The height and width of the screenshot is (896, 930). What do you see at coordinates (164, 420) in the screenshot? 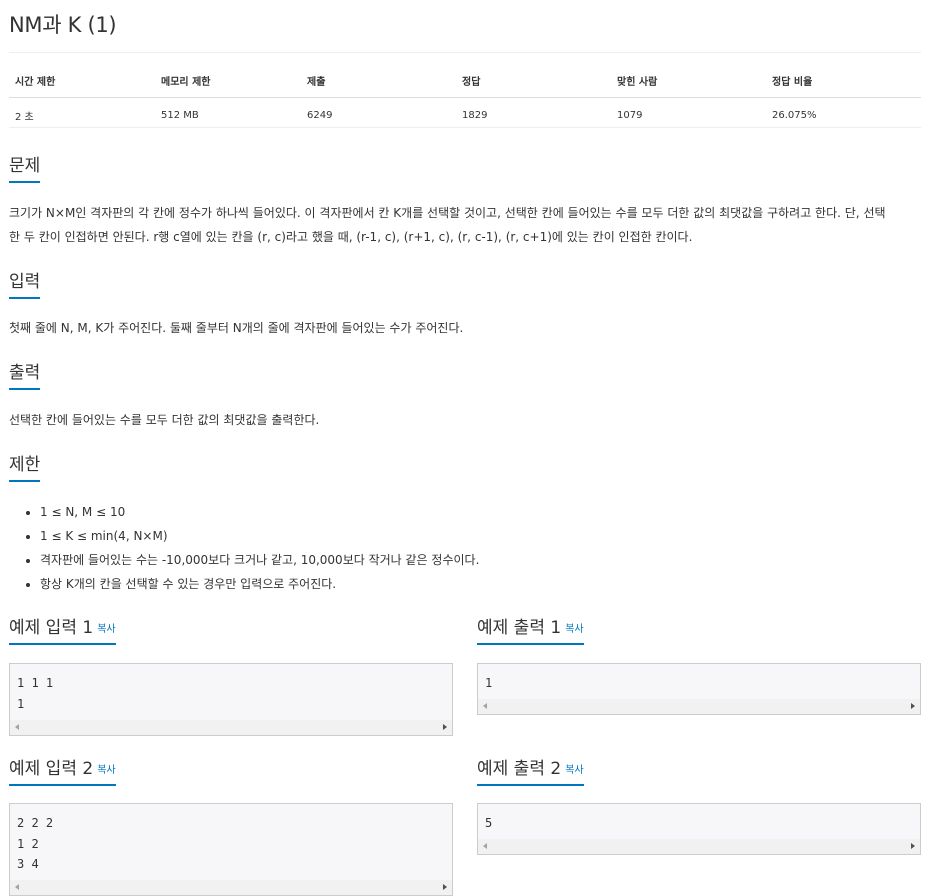
I see `output-description-text: 선택한 칸에 들어있는 수를 모두 더한 값의 최댓값을 출력한다.` at bounding box center [164, 420].